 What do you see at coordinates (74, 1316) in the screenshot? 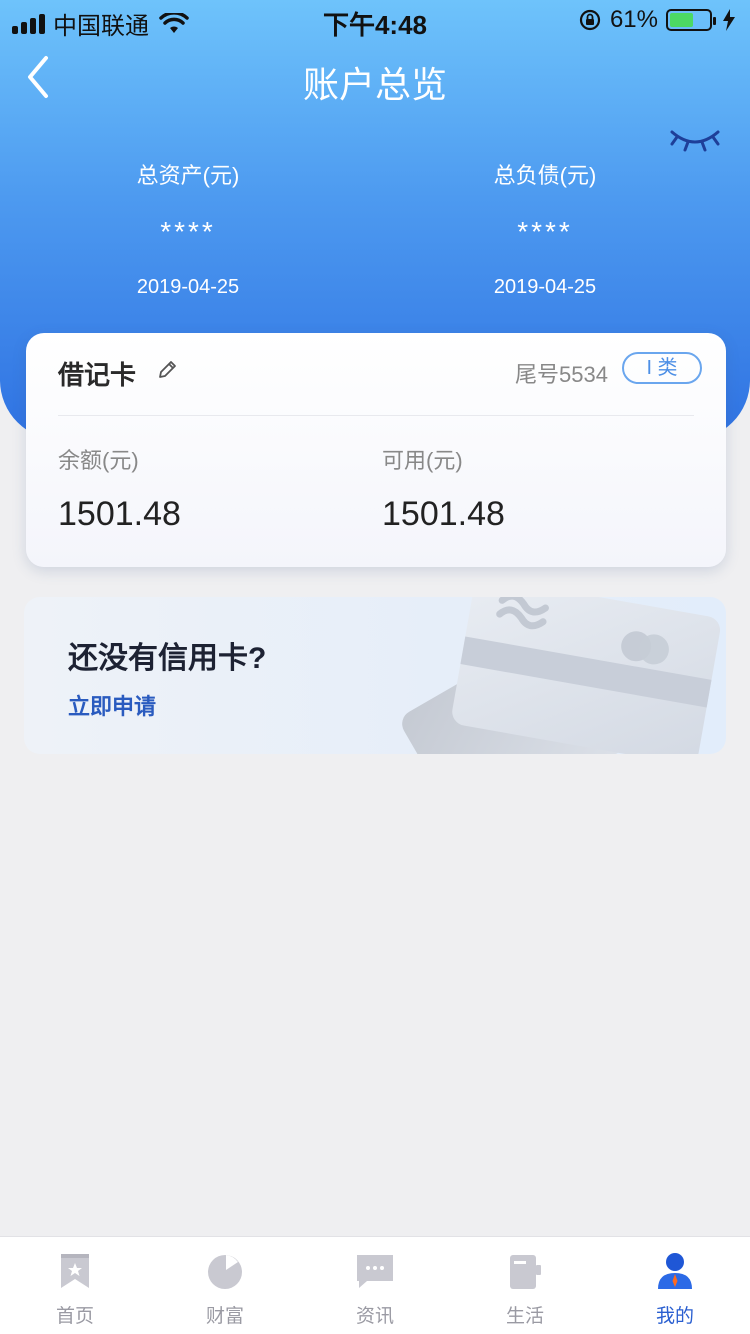
I see `tab-home-label: 首页` at bounding box center [74, 1316].